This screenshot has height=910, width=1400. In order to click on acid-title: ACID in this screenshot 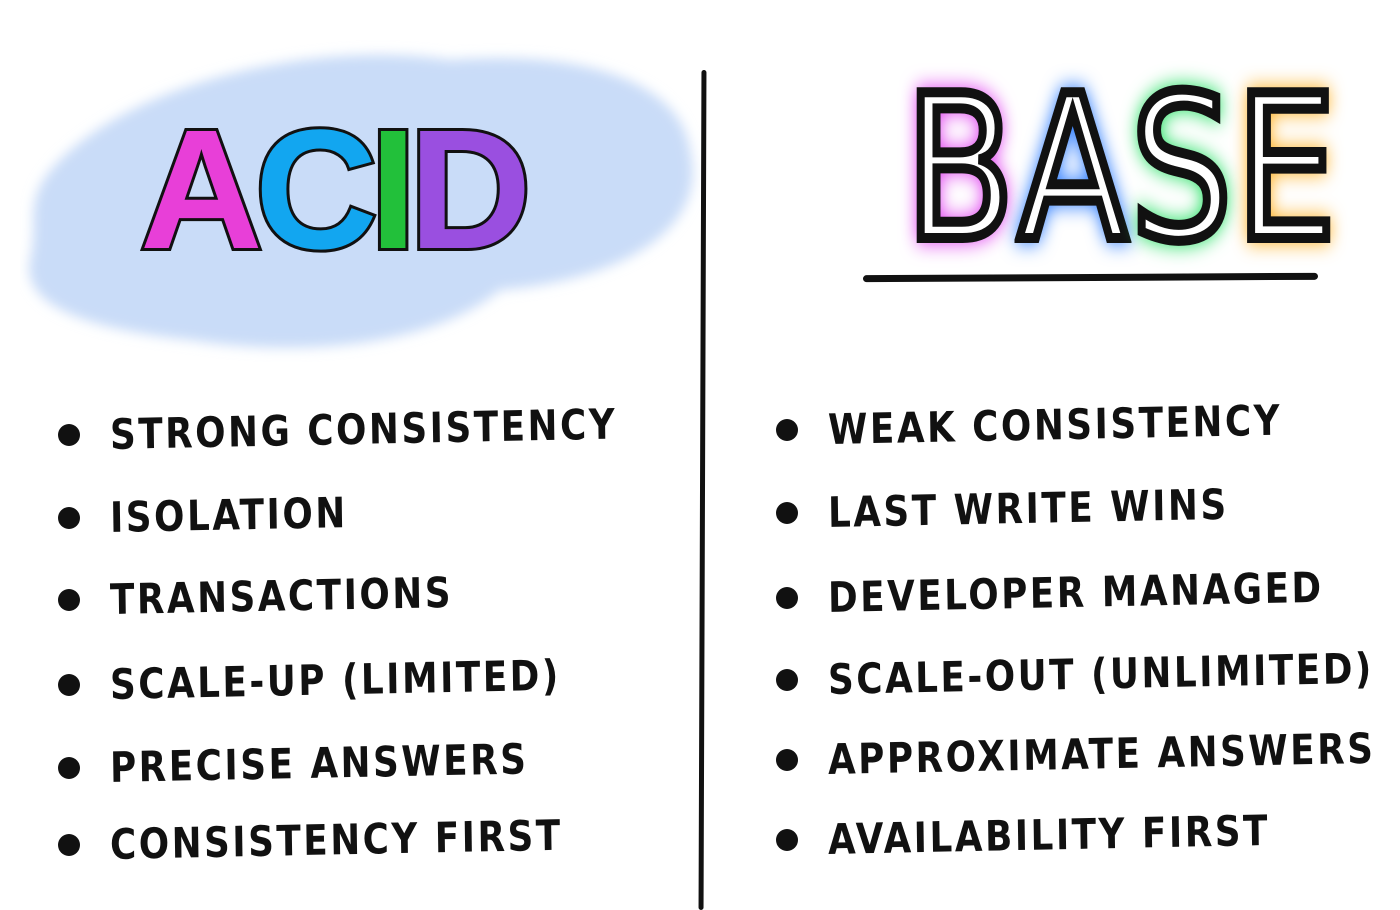, I will do `click(336, 190)`.